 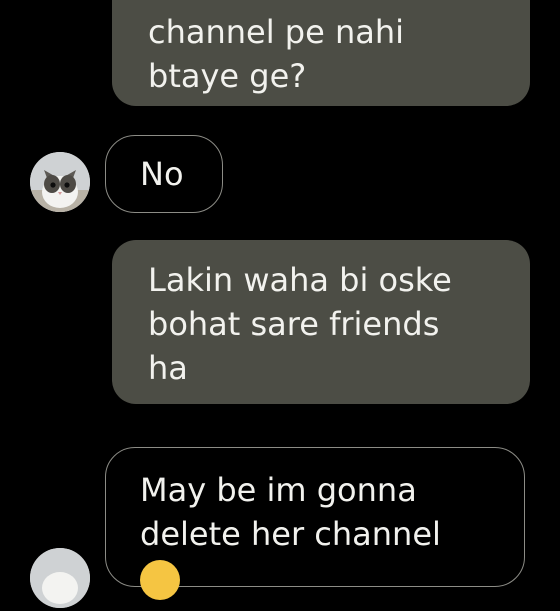 I want to click on message-text-line: ha, so click(x=168, y=368).